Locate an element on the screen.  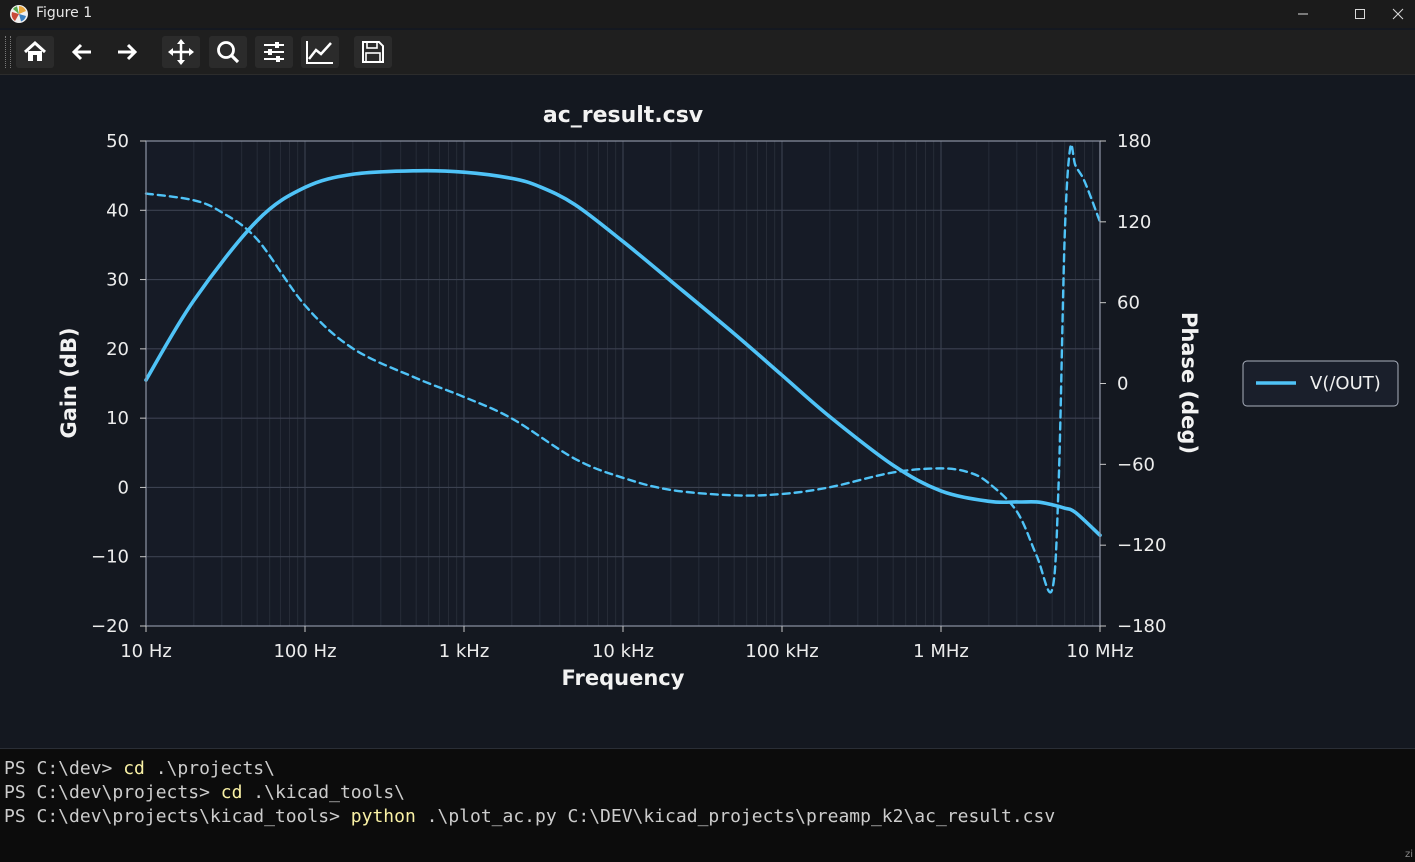
y-tick-label: 20 is located at coordinates (117, 349).